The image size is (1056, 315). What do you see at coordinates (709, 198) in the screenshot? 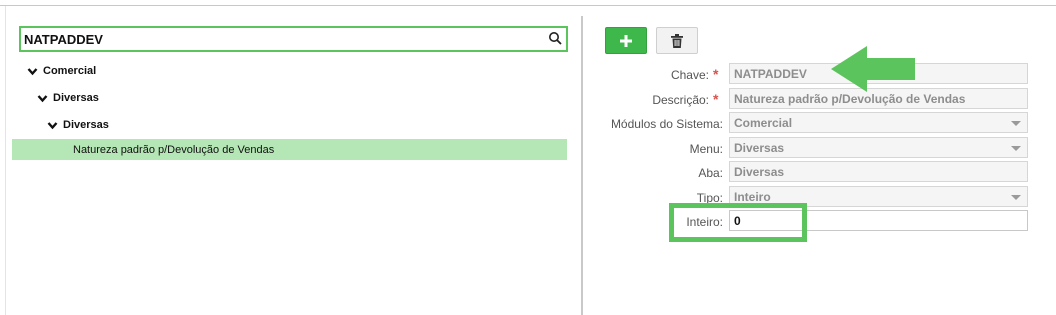
I see `tipo-label: Tipo:` at bounding box center [709, 198].